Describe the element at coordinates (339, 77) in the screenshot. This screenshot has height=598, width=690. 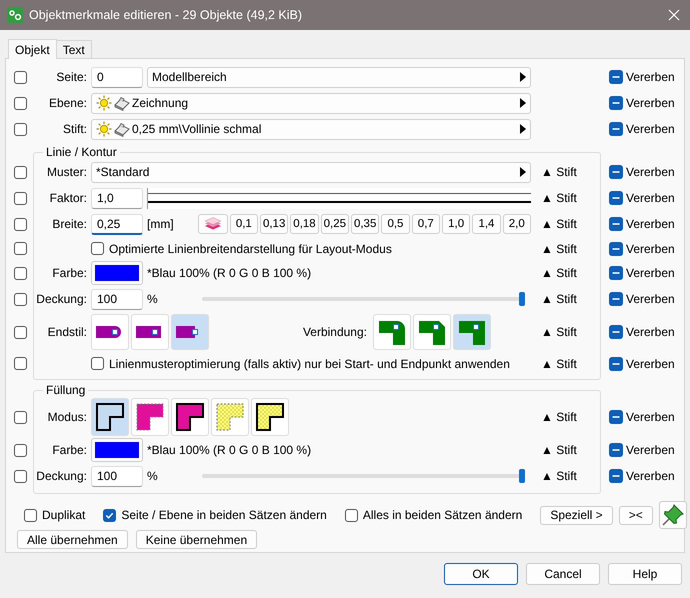
I see `dropdown: Modellbereich` at that location.